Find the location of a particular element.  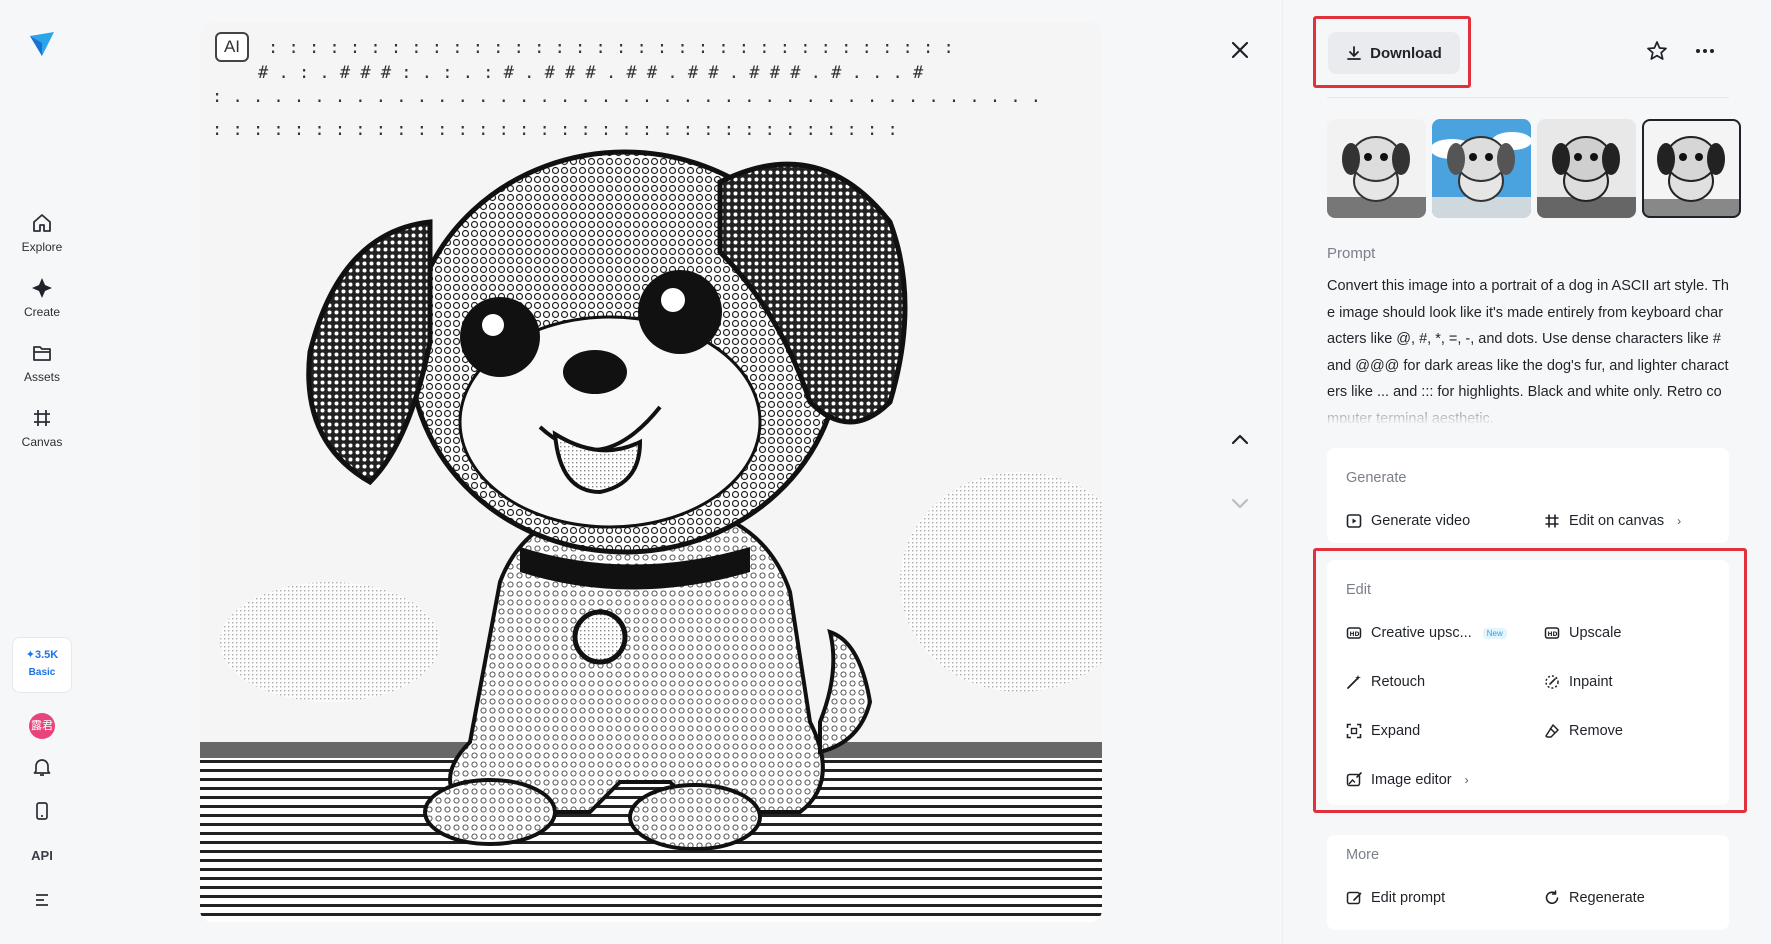

ai-badge: AI is located at coordinates (232, 47).